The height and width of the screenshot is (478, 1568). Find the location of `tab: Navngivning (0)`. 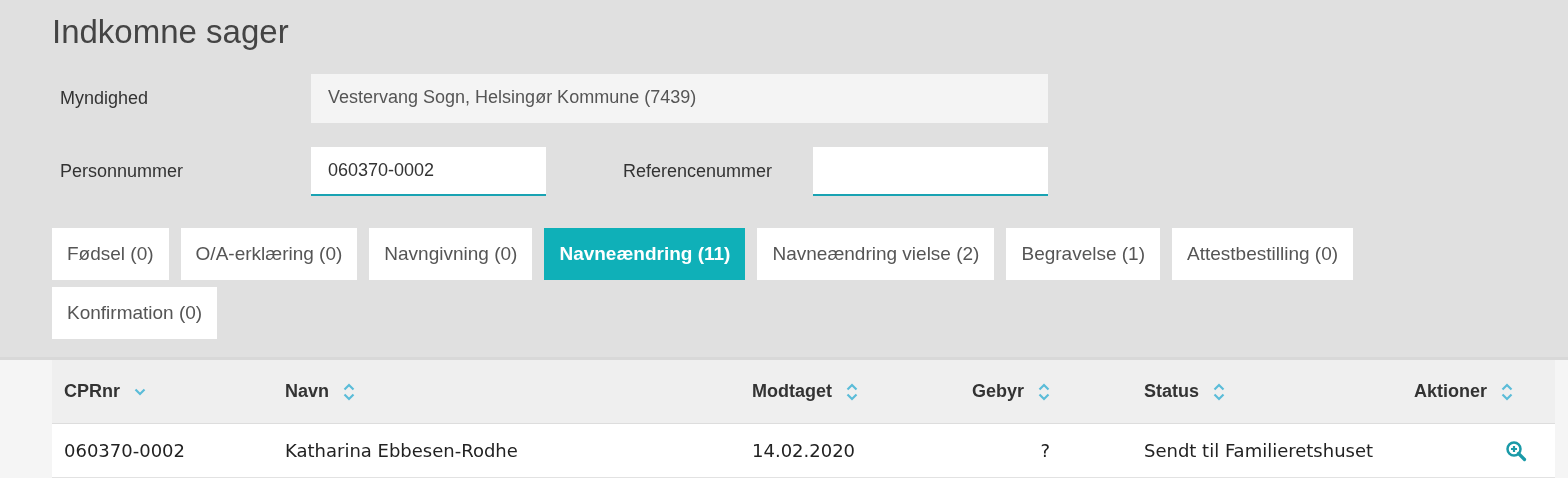

tab: Navngivning (0) is located at coordinates (451, 254).